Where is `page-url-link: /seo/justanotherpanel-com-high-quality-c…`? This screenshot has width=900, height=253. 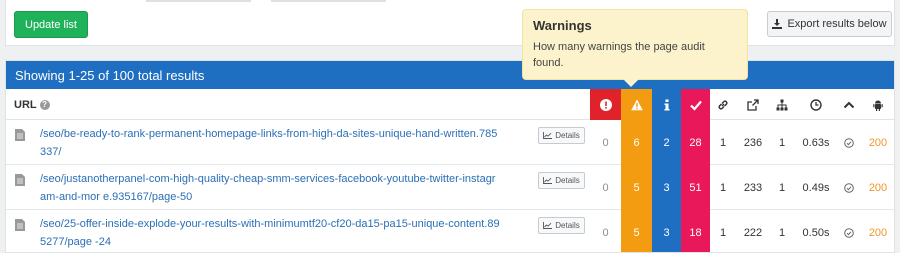 page-url-link: /seo/justanotherpanel-com-high-quality-c… is located at coordinates (270, 188).